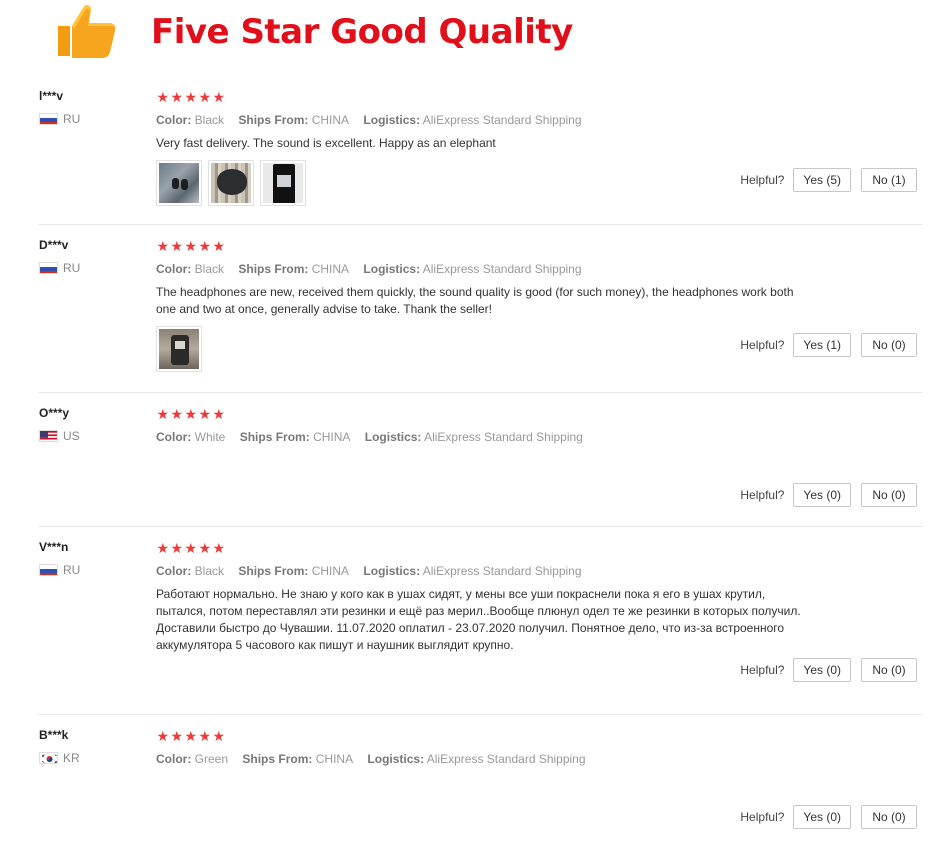  What do you see at coordinates (87, 31) in the screenshot?
I see `thumbs-up-icon` at bounding box center [87, 31].